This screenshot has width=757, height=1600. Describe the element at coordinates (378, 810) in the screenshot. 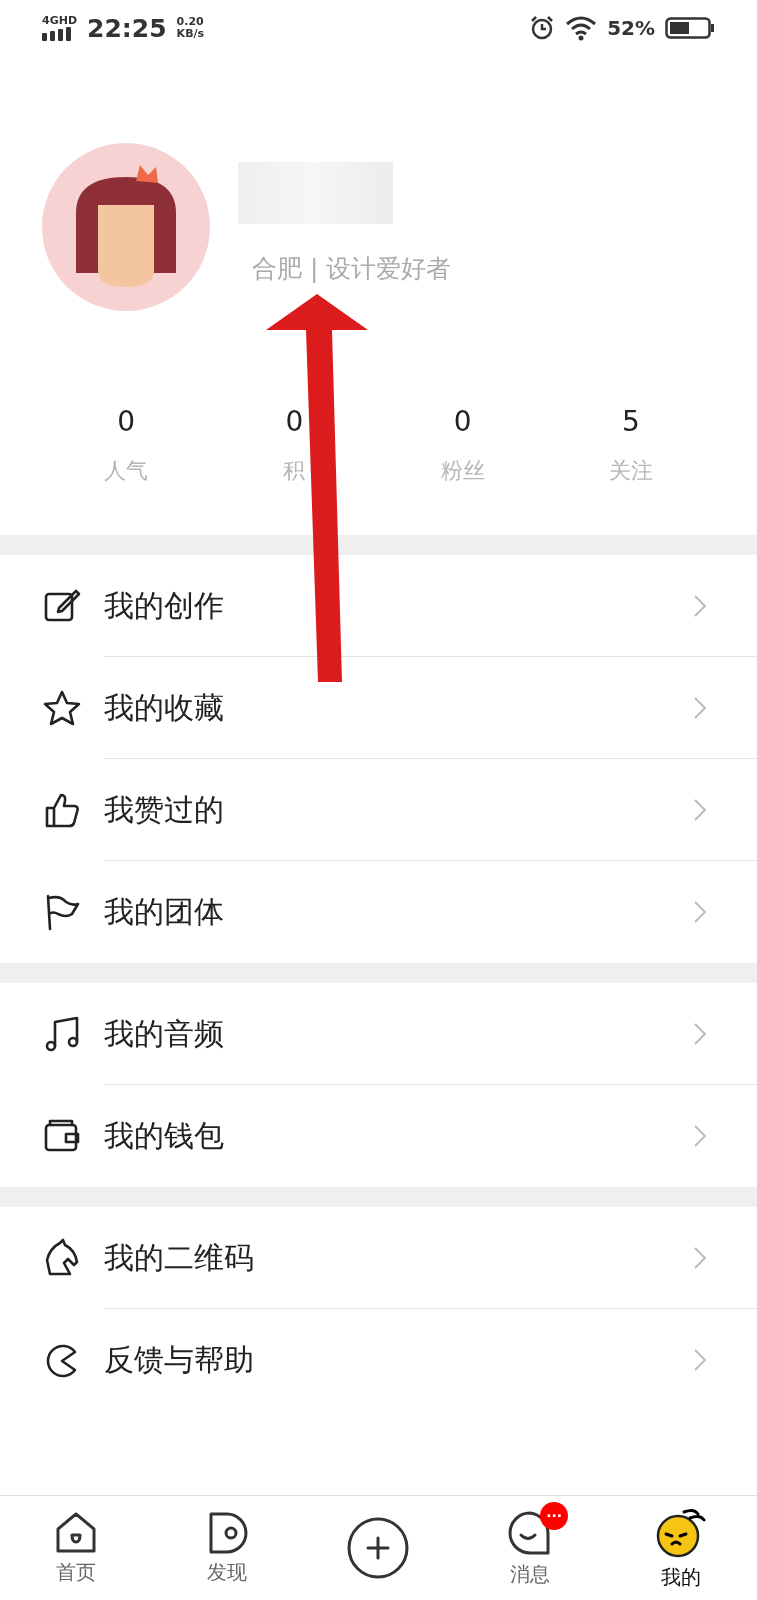

I see `menu-item: 我赞过的` at that location.